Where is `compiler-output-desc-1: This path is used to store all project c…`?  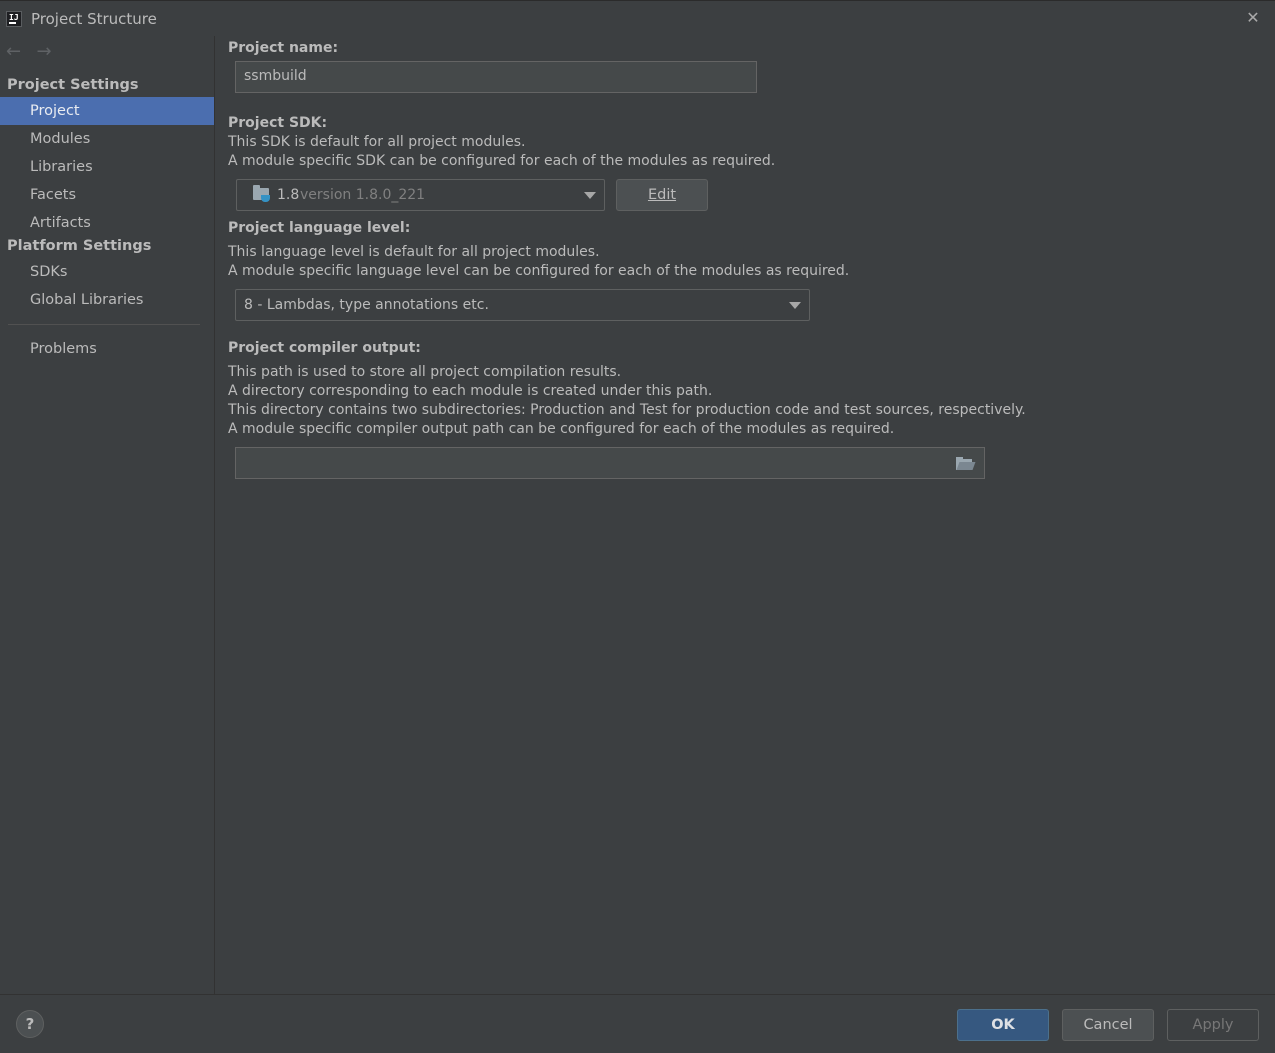 compiler-output-desc-1: This path is used to store all project c… is located at coordinates (425, 372).